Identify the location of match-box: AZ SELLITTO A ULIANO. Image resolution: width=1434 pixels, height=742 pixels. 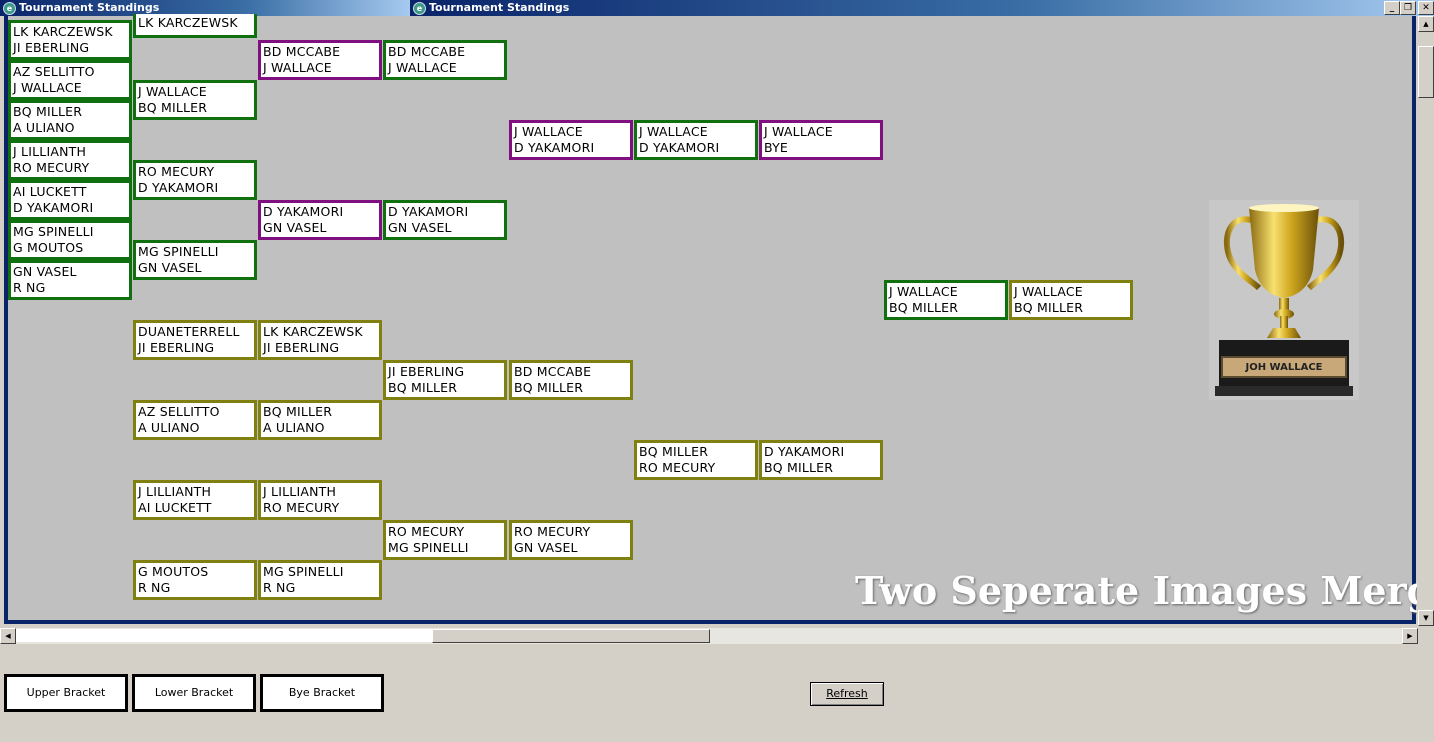
(195, 420).